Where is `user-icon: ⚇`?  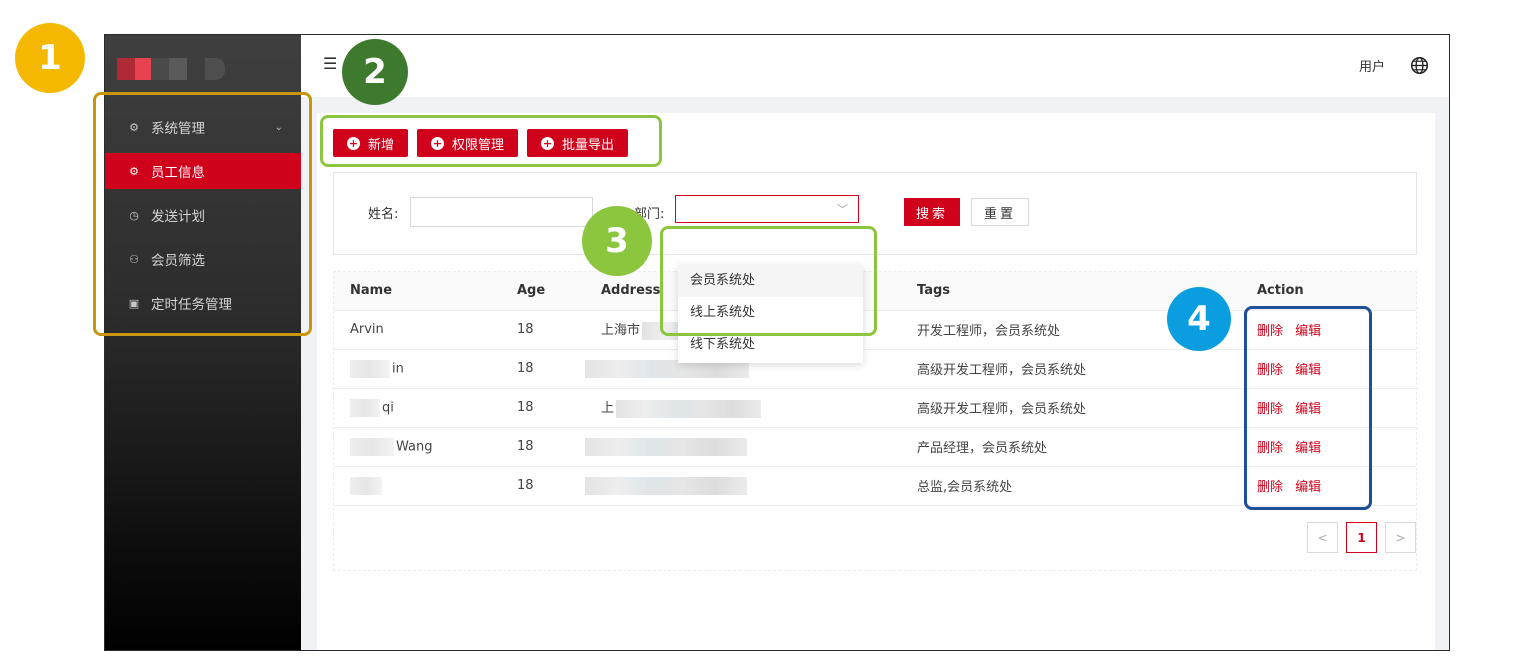
user-icon: ⚇ is located at coordinates (134, 259).